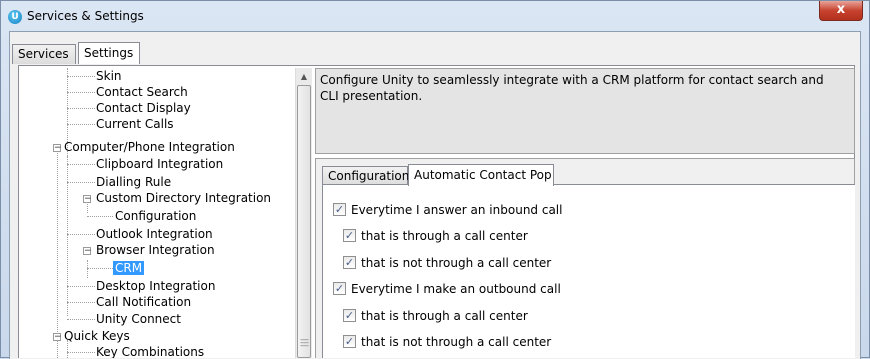  I want to click on tab-services: Services, so click(44, 54).